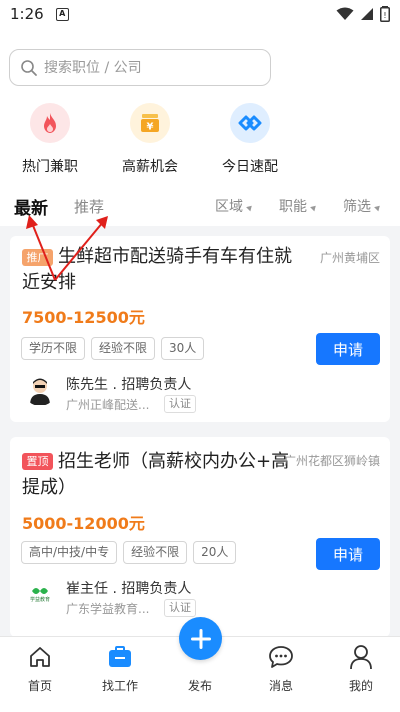 This screenshot has width=400, height=712. I want to click on quick-entry-label: 高薪机会, so click(150, 167).